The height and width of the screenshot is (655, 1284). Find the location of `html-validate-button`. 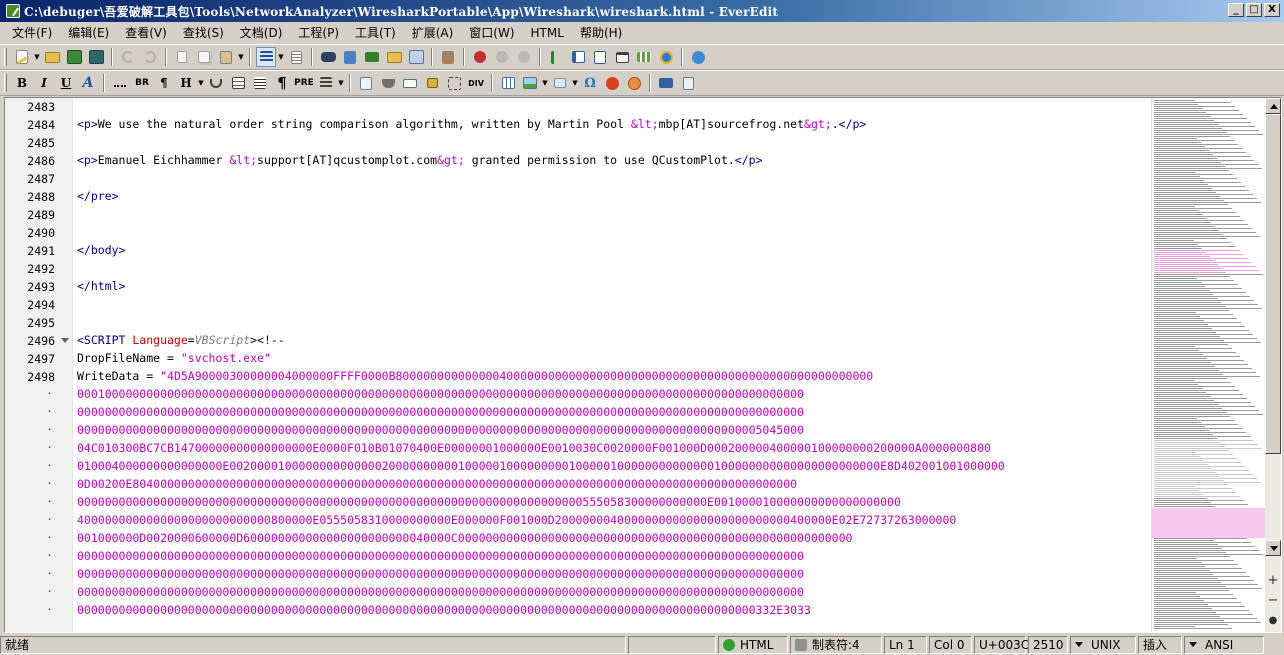

html-validate-button is located at coordinates (666, 83).